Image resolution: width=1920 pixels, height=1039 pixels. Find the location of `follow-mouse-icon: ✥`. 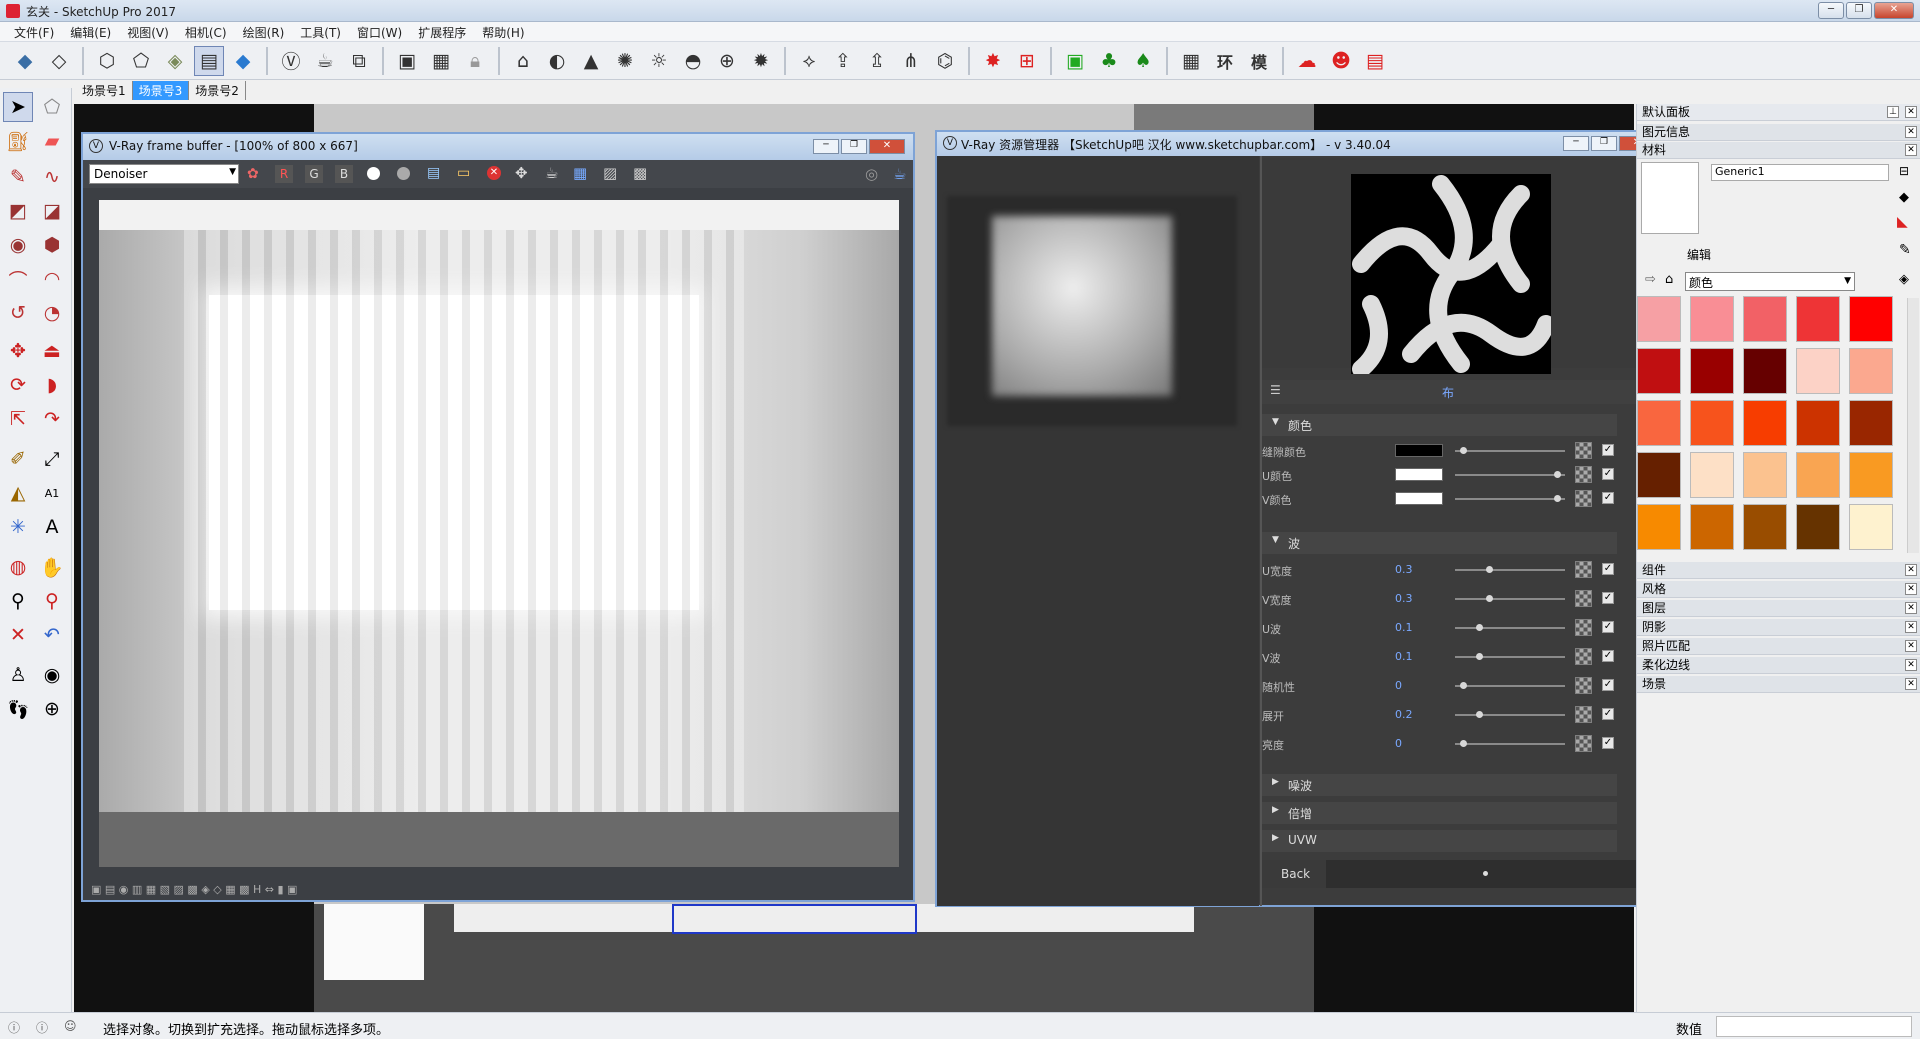

follow-mouse-icon: ✥ is located at coordinates (521, 173).